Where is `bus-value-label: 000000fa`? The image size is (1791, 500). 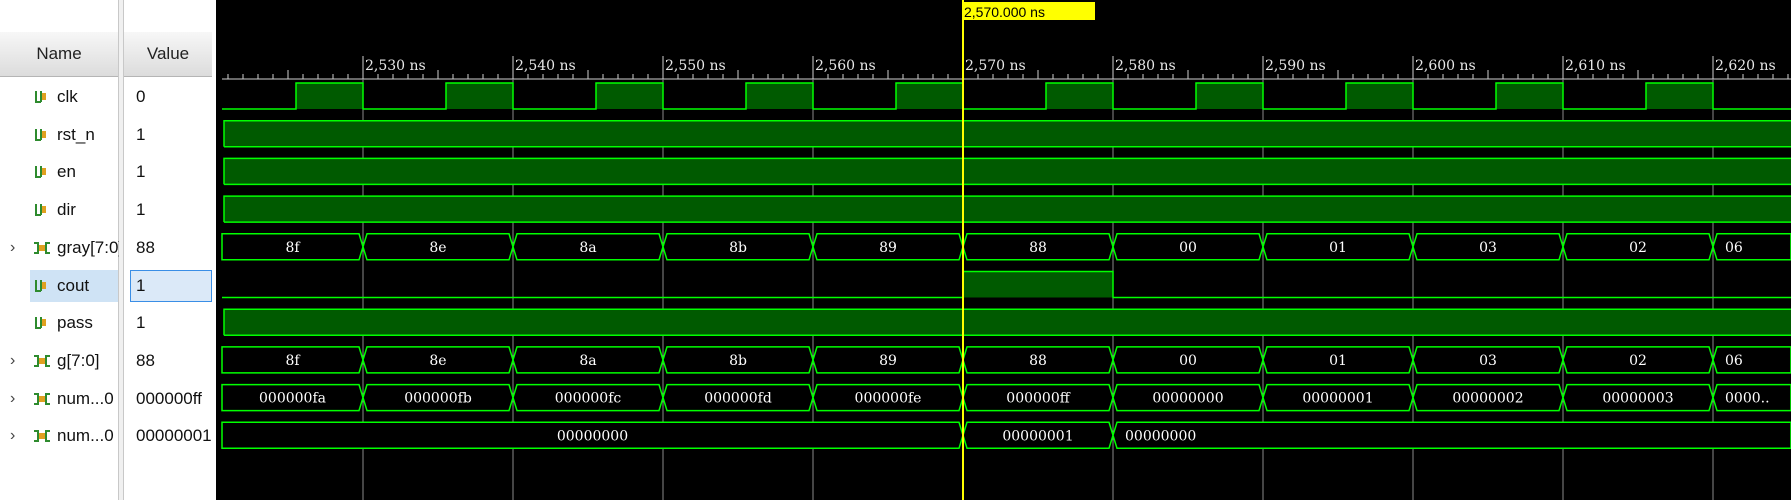 bus-value-label: 000000fa is located at coordinates (292, 399).